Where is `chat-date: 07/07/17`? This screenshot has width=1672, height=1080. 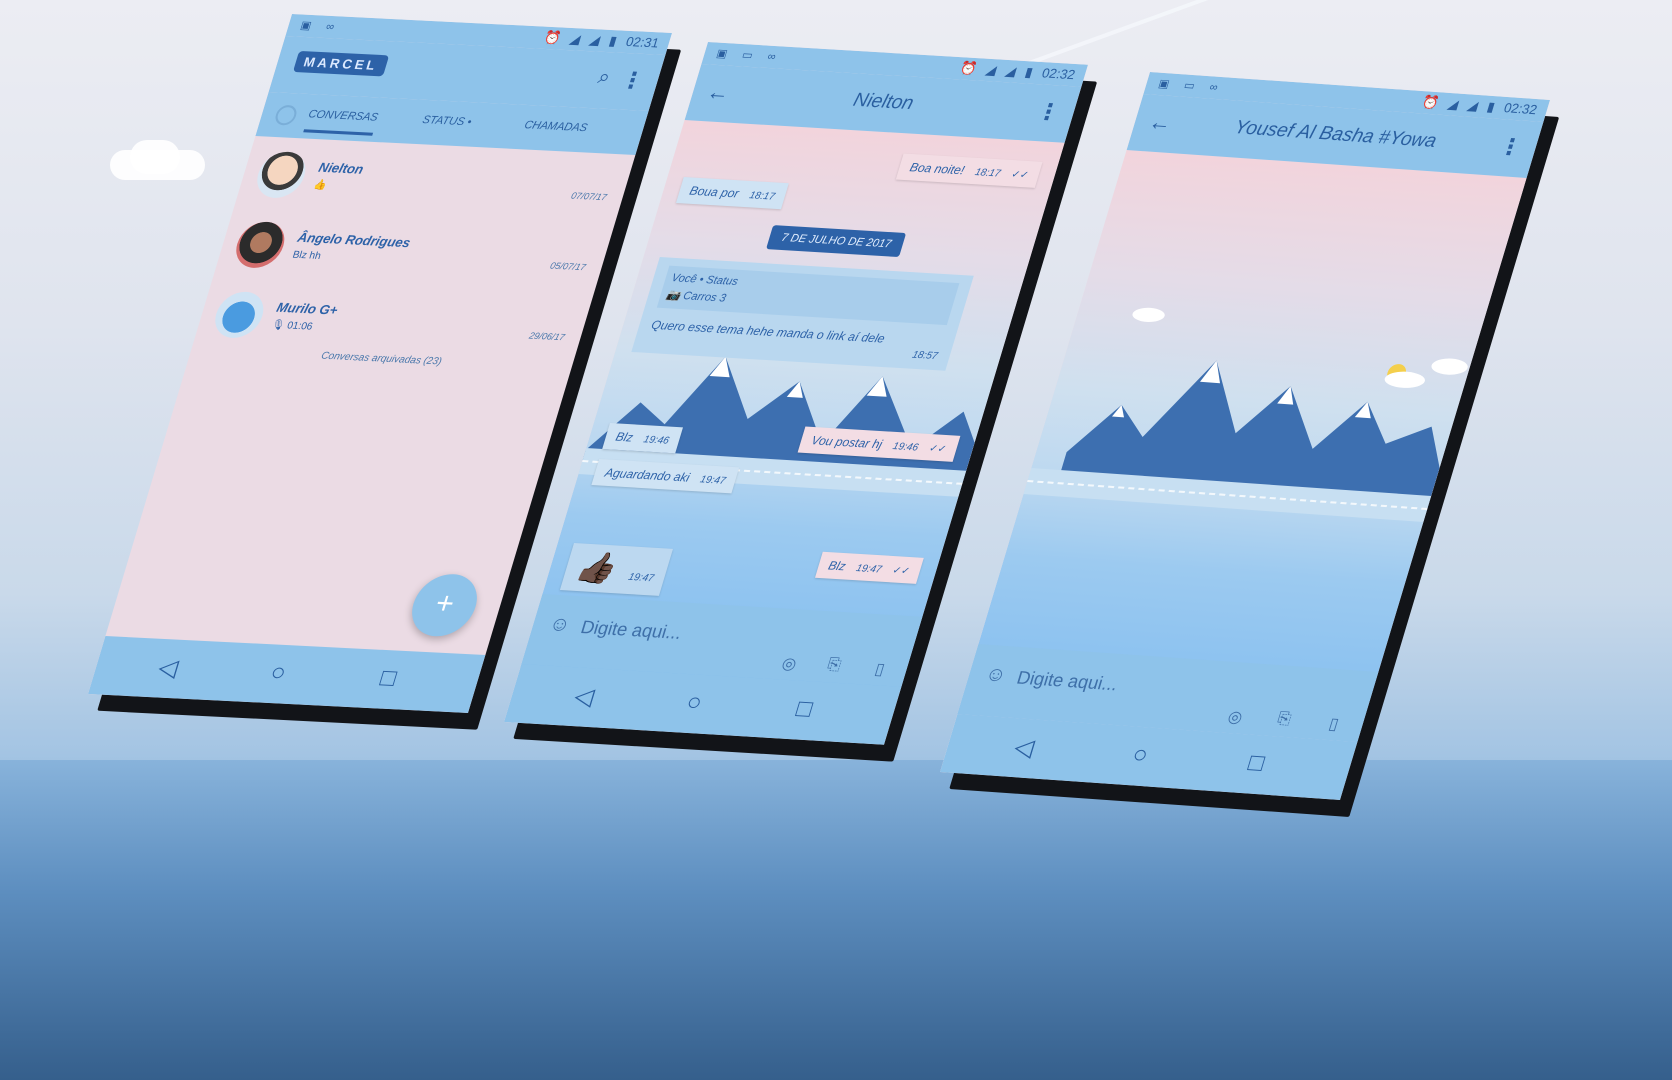 chat-date: 07/07/17 is located at coordinates (588, 196).